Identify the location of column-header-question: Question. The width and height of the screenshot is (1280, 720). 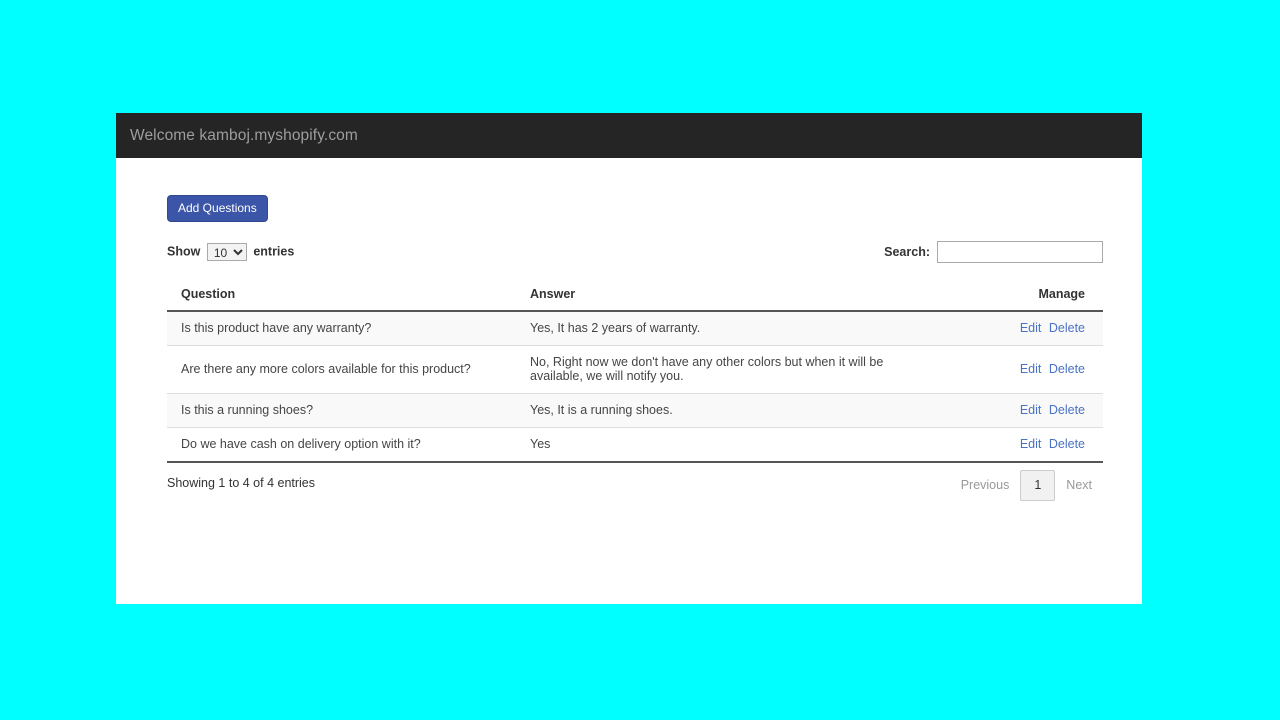
(341, 295).